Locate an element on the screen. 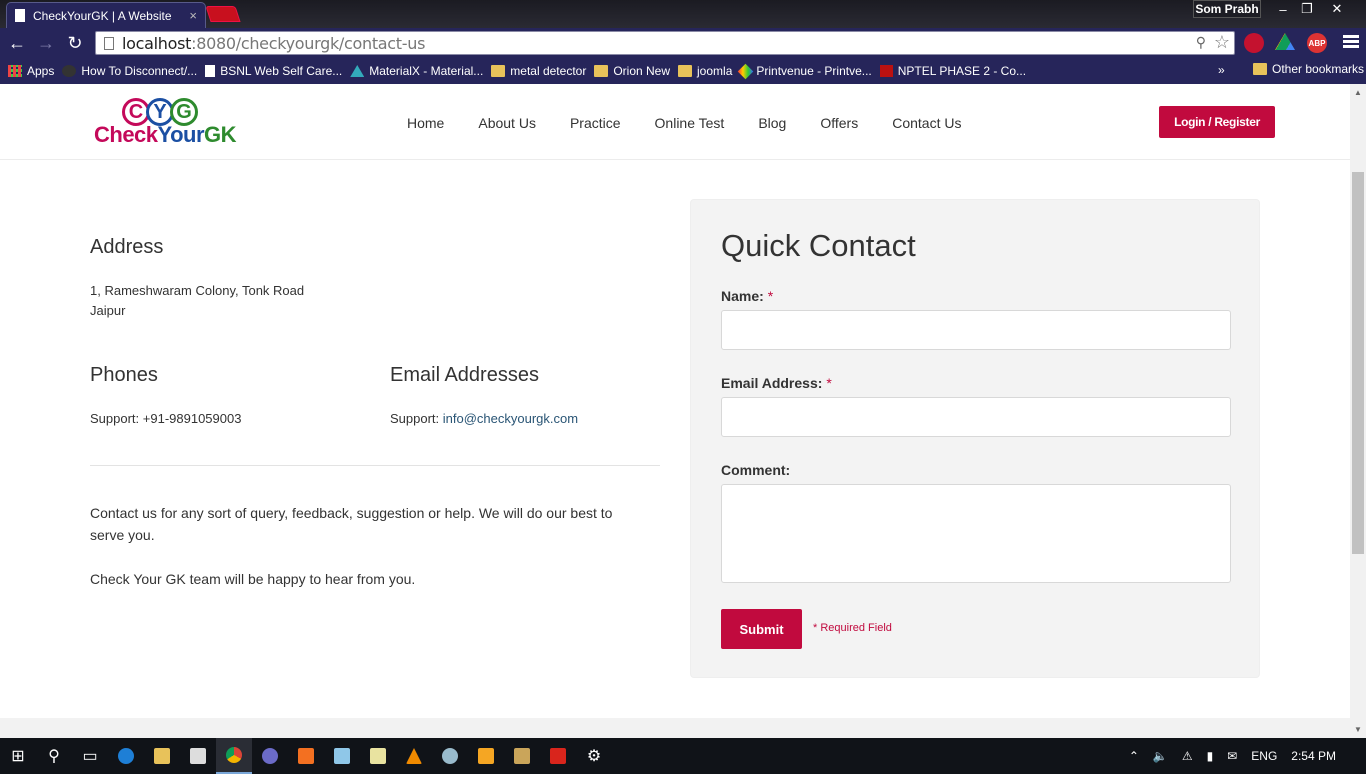  nav-home: Home is located at coordinates (425, 123).